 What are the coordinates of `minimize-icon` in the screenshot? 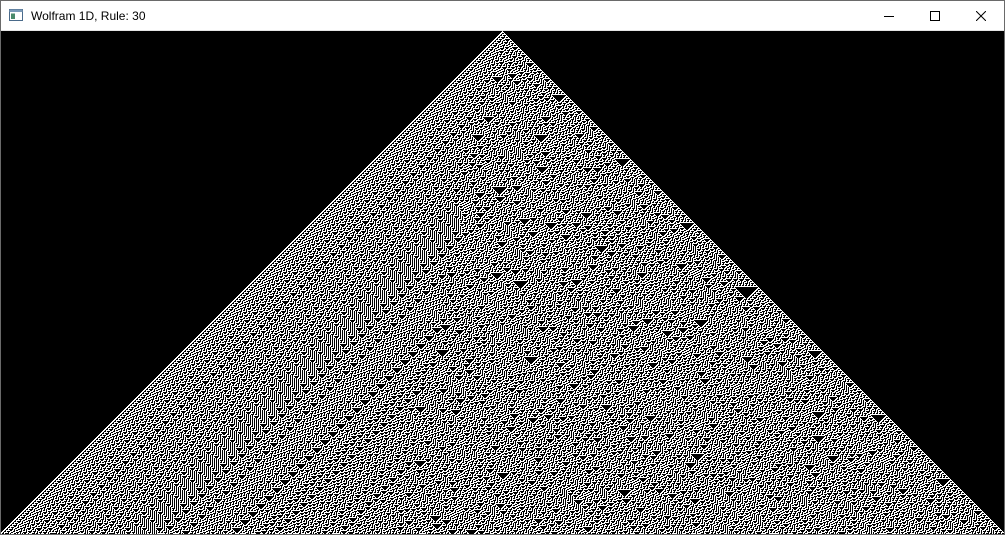 It's located at (889, 16).